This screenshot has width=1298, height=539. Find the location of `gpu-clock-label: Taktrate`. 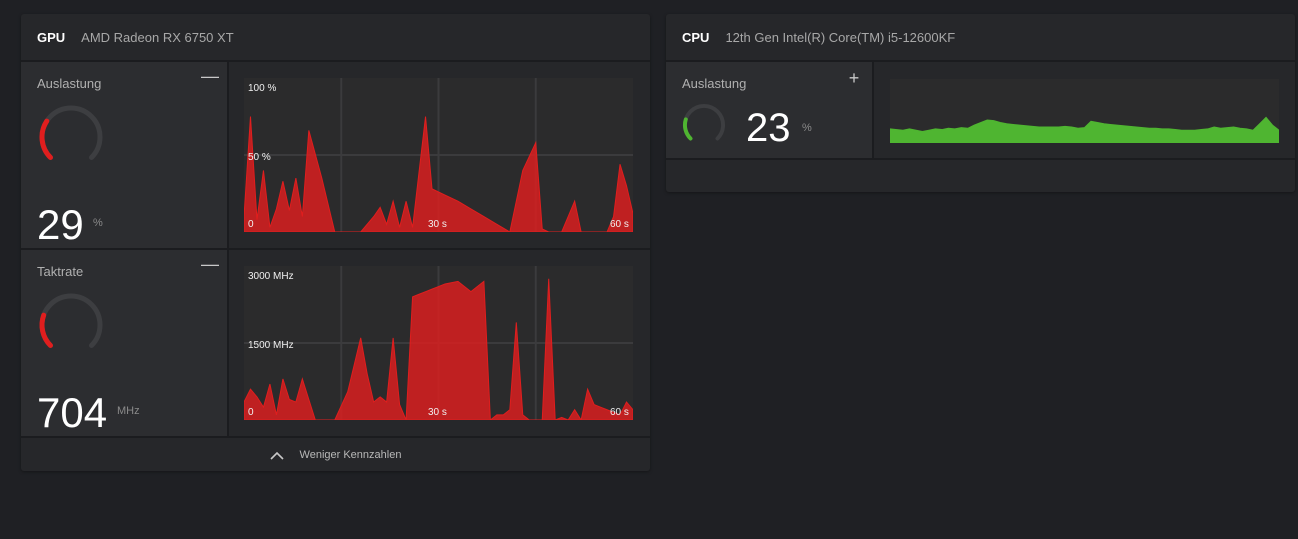

gpu-clock-label: Taktrate is located at coordinates (60, 271).